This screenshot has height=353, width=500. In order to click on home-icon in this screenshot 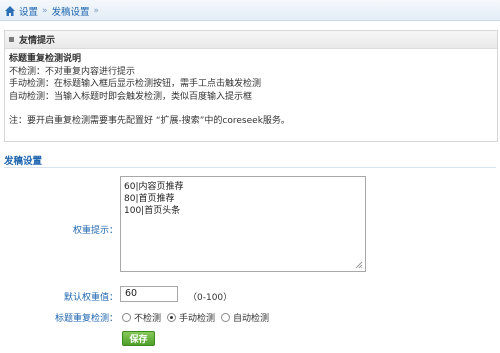, I will do `click(10, 11)`.